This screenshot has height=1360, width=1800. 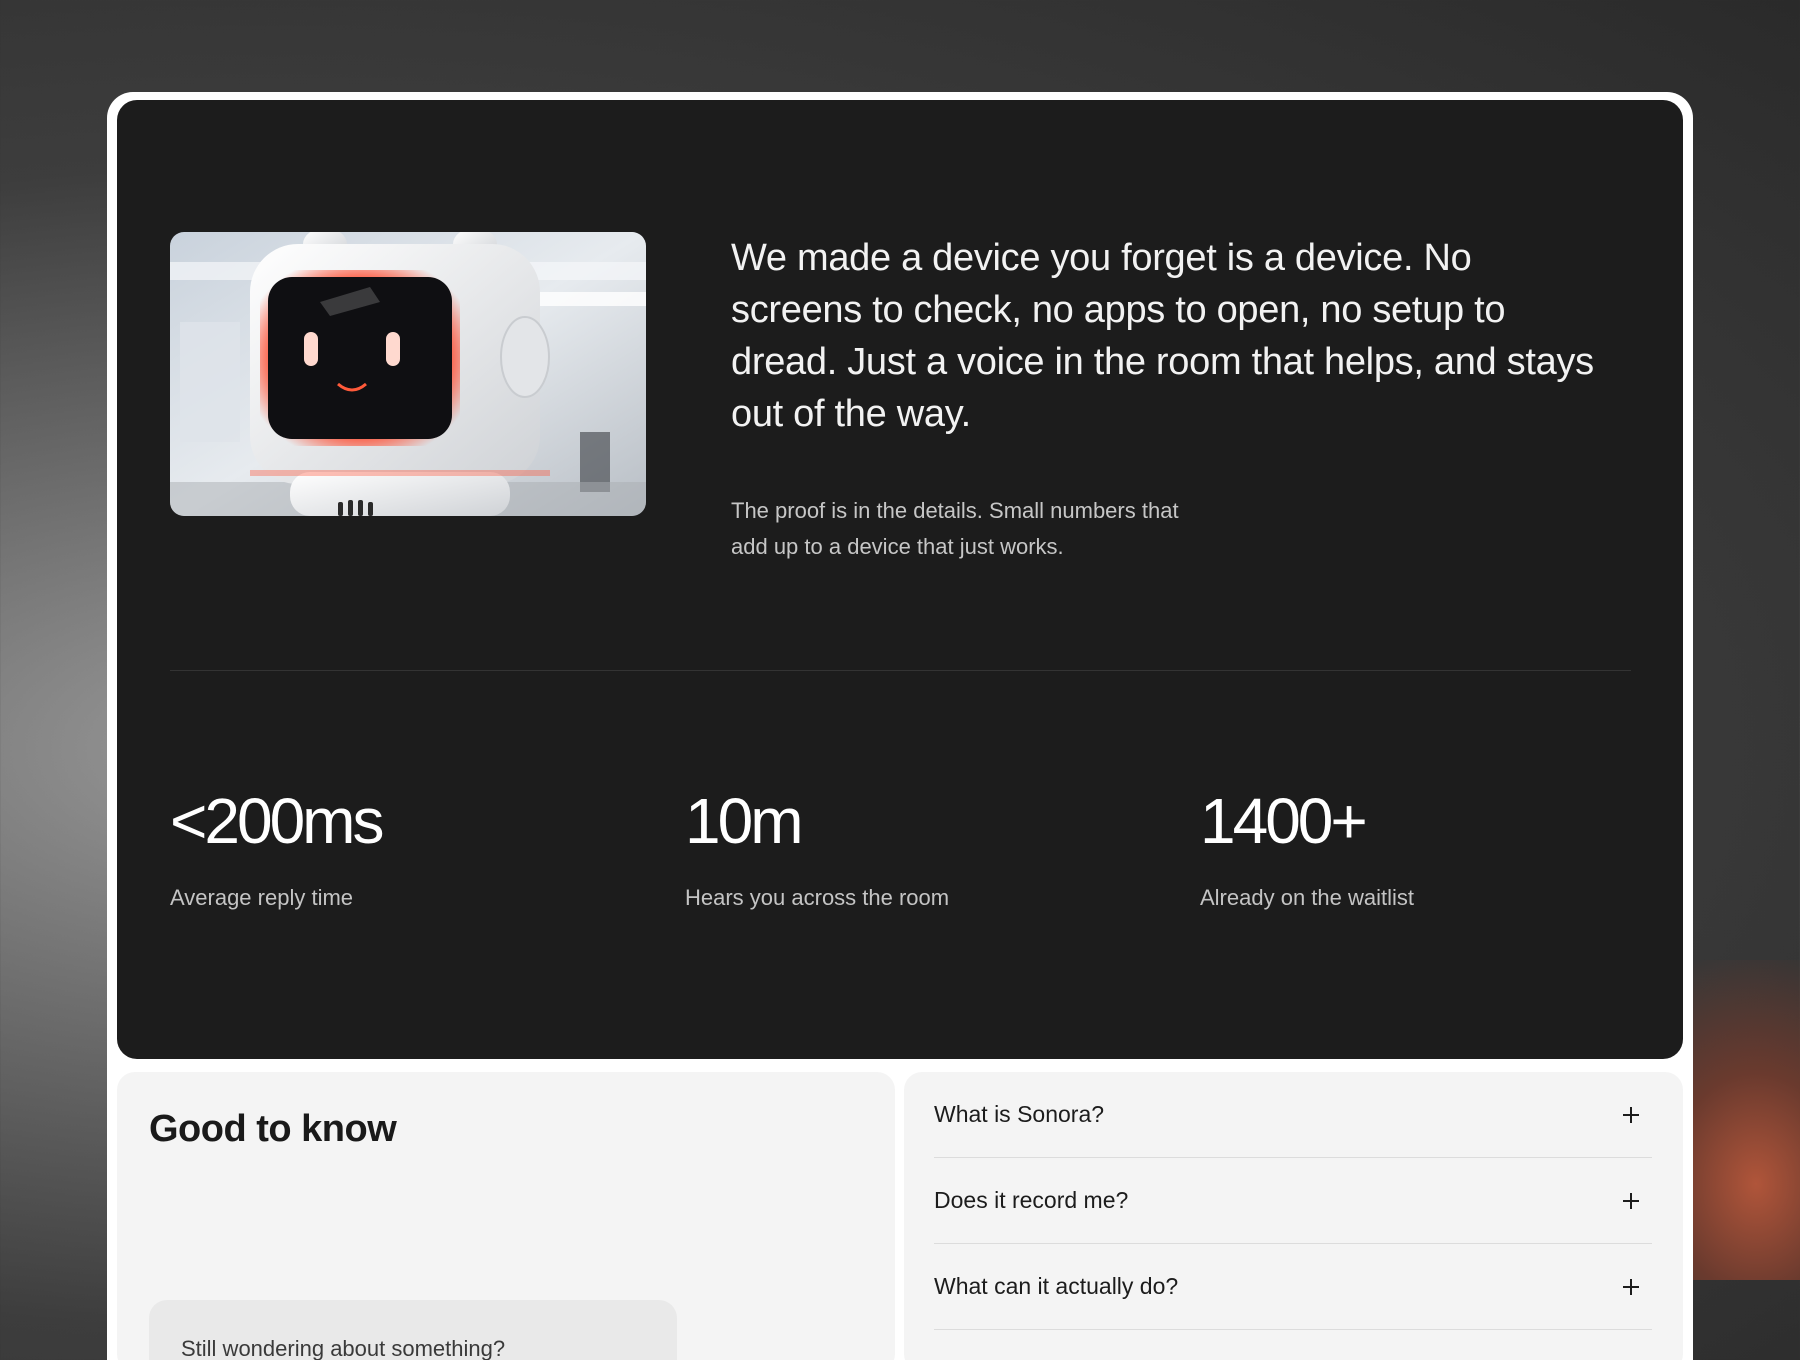 What do you see at coordinates (1056, 1286) in the screenshot?
I see `faq-question: What can it actually do?` at bounding box center [1056, 1286].